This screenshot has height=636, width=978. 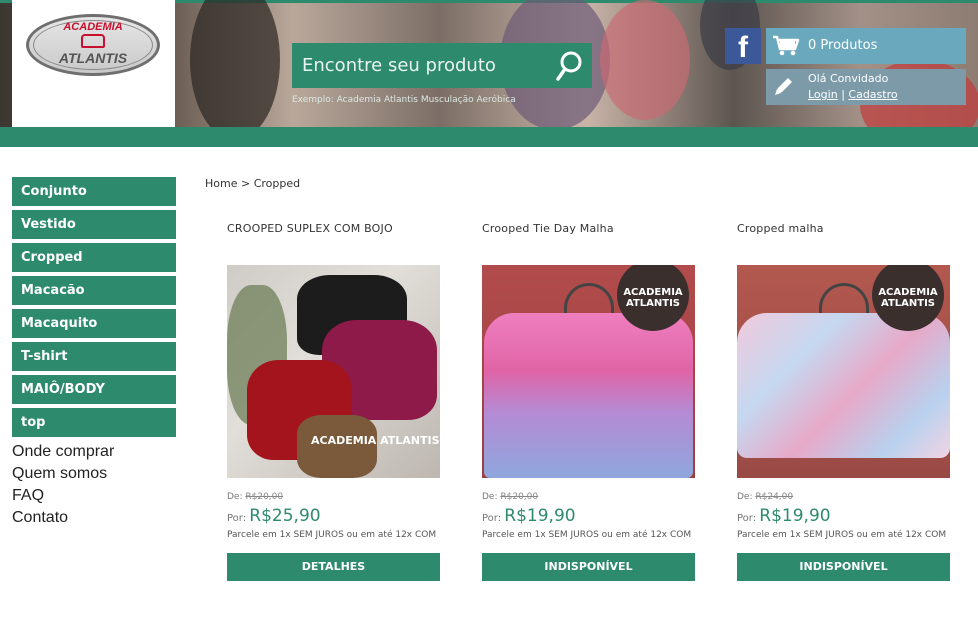 I want to click on cart-icon, so click(x=786, y=45).